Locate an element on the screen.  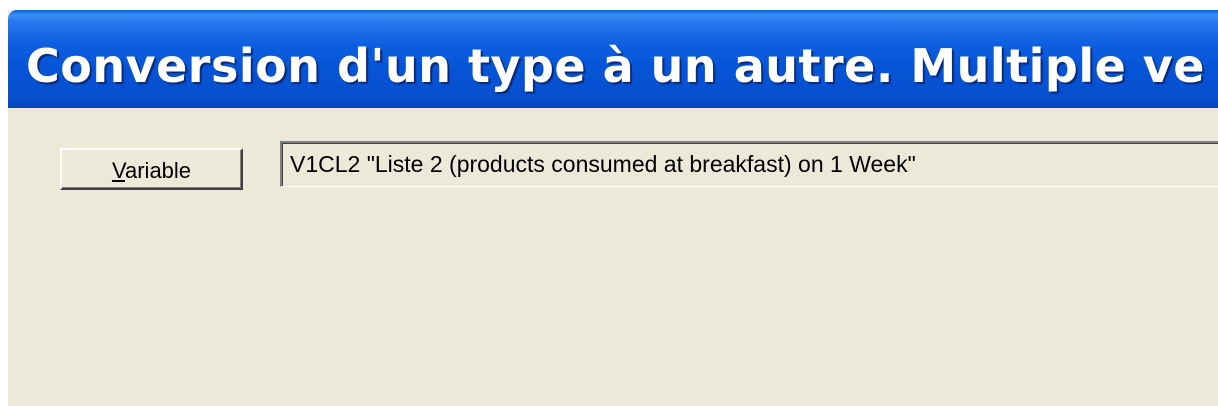
variable-button: Variable is located at coordinates (151, 169).